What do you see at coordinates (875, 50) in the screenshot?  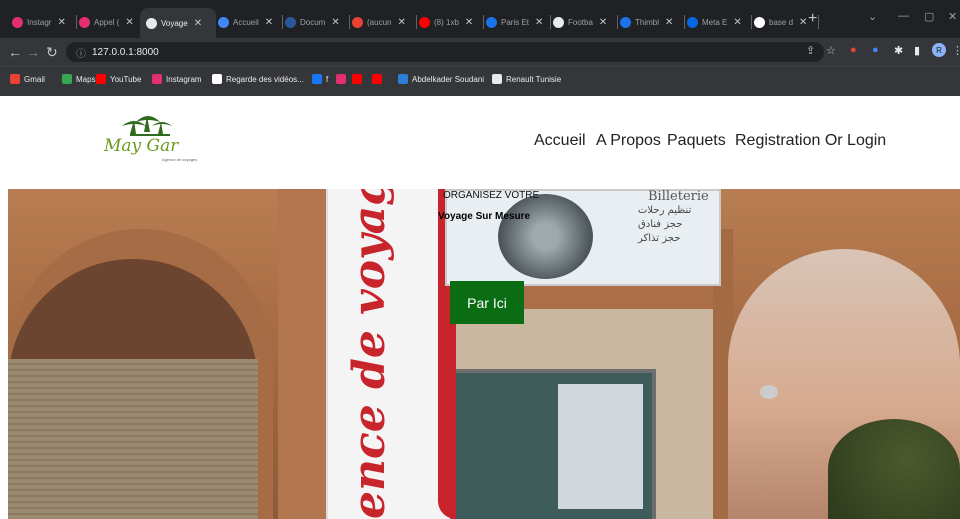 I see `extension-blue-icon: ●` at bounding box center [875, 50].